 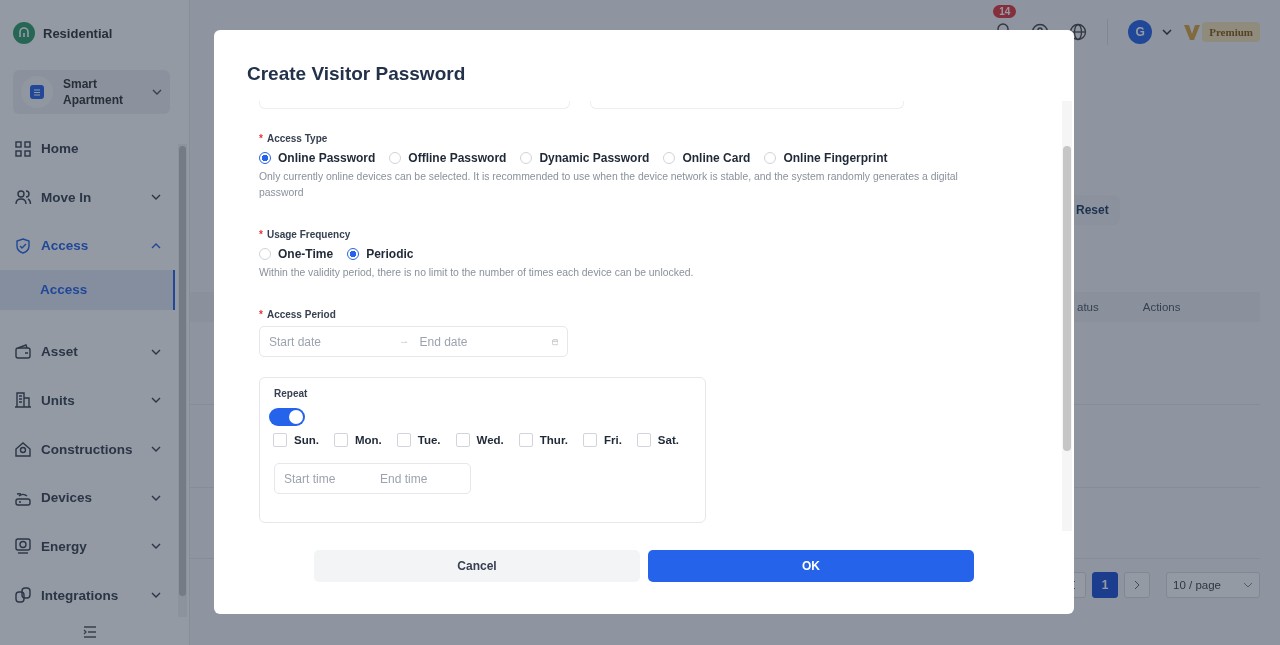 I want to click on avatar: G, so click(x=1140, y=32).